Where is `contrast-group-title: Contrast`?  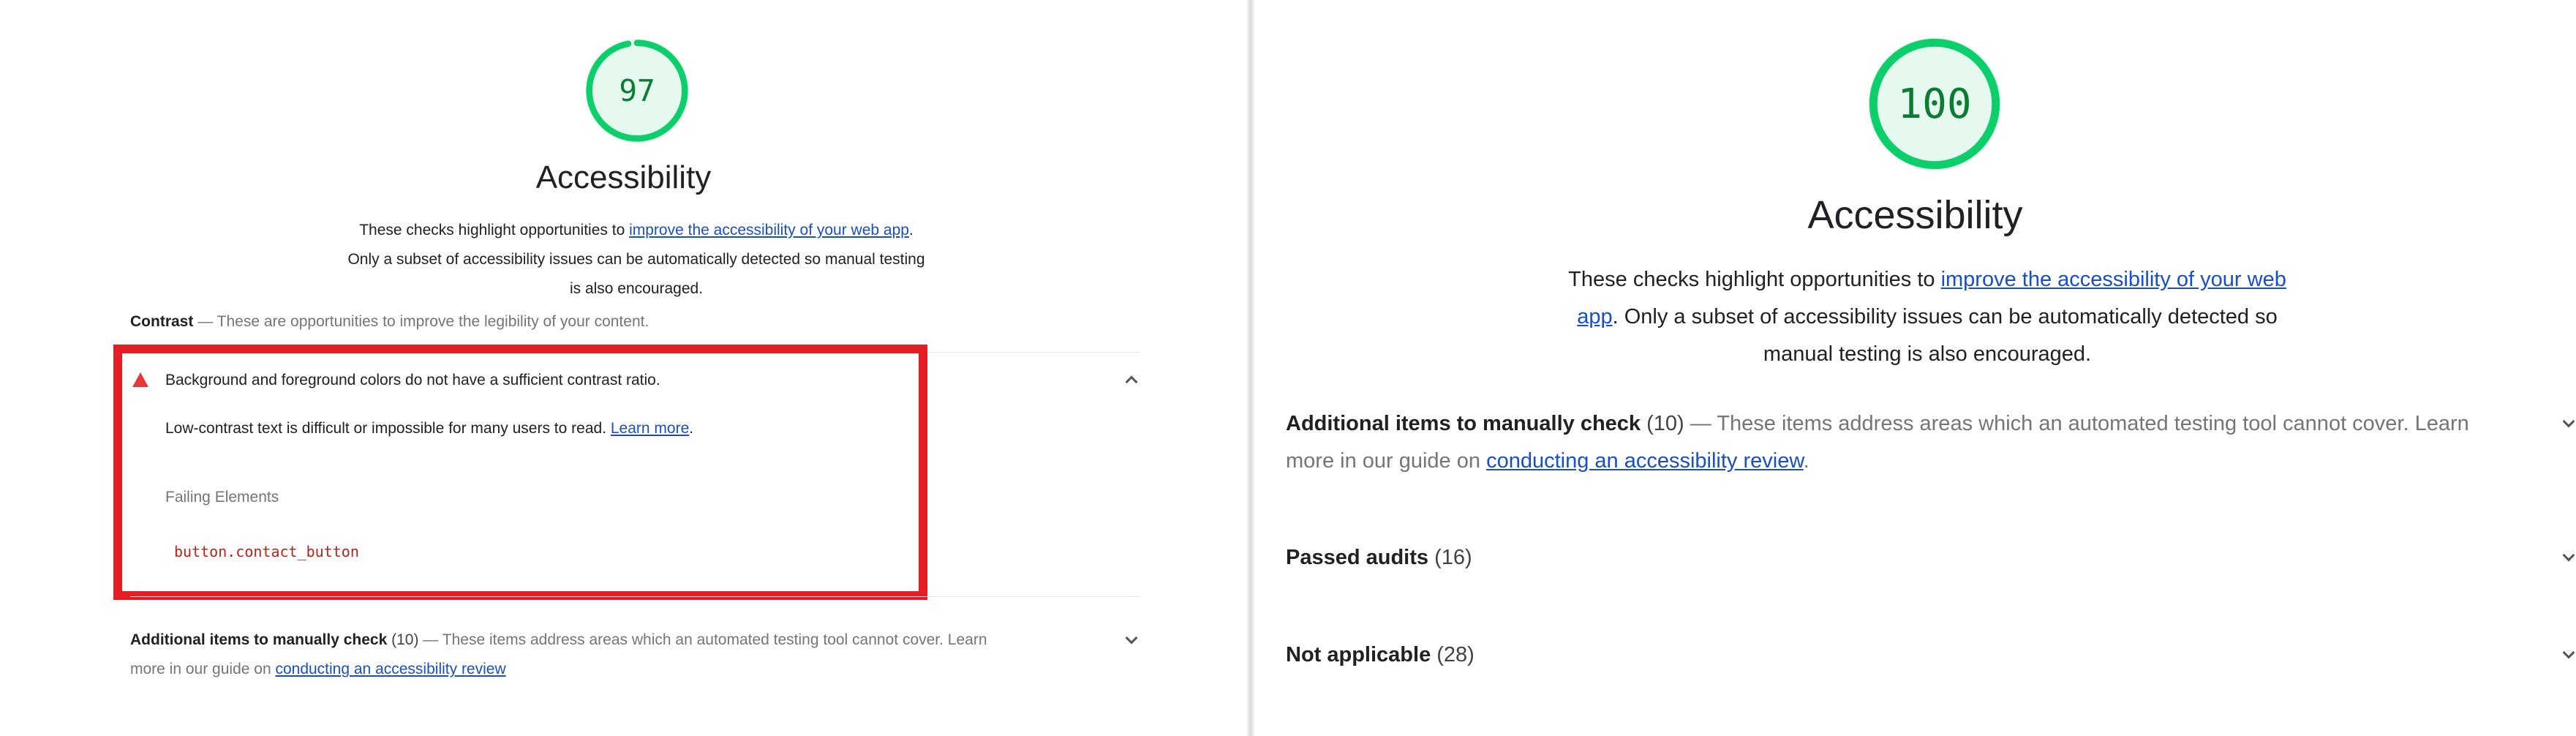
contrast-group-title: Contrast is located at coordinates (162, 321).